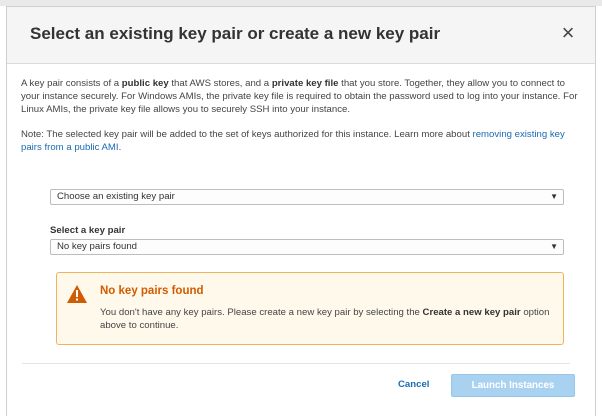 This screenshot has height=416, width=602. What do you see at coordinates (220, 83) in the screenshot?
I see `intro-text-2: that AWS stores, and a` at bounding box center [220, 83].